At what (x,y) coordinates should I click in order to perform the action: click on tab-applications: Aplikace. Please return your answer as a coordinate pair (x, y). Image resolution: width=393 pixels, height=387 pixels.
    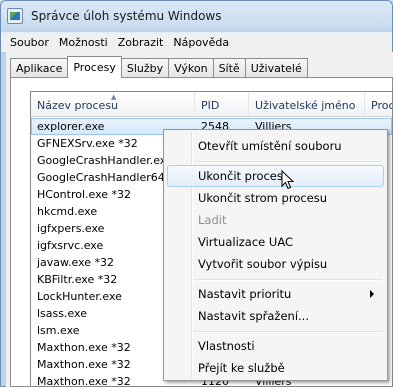
    Looking at the image, I should click on (39, 68).